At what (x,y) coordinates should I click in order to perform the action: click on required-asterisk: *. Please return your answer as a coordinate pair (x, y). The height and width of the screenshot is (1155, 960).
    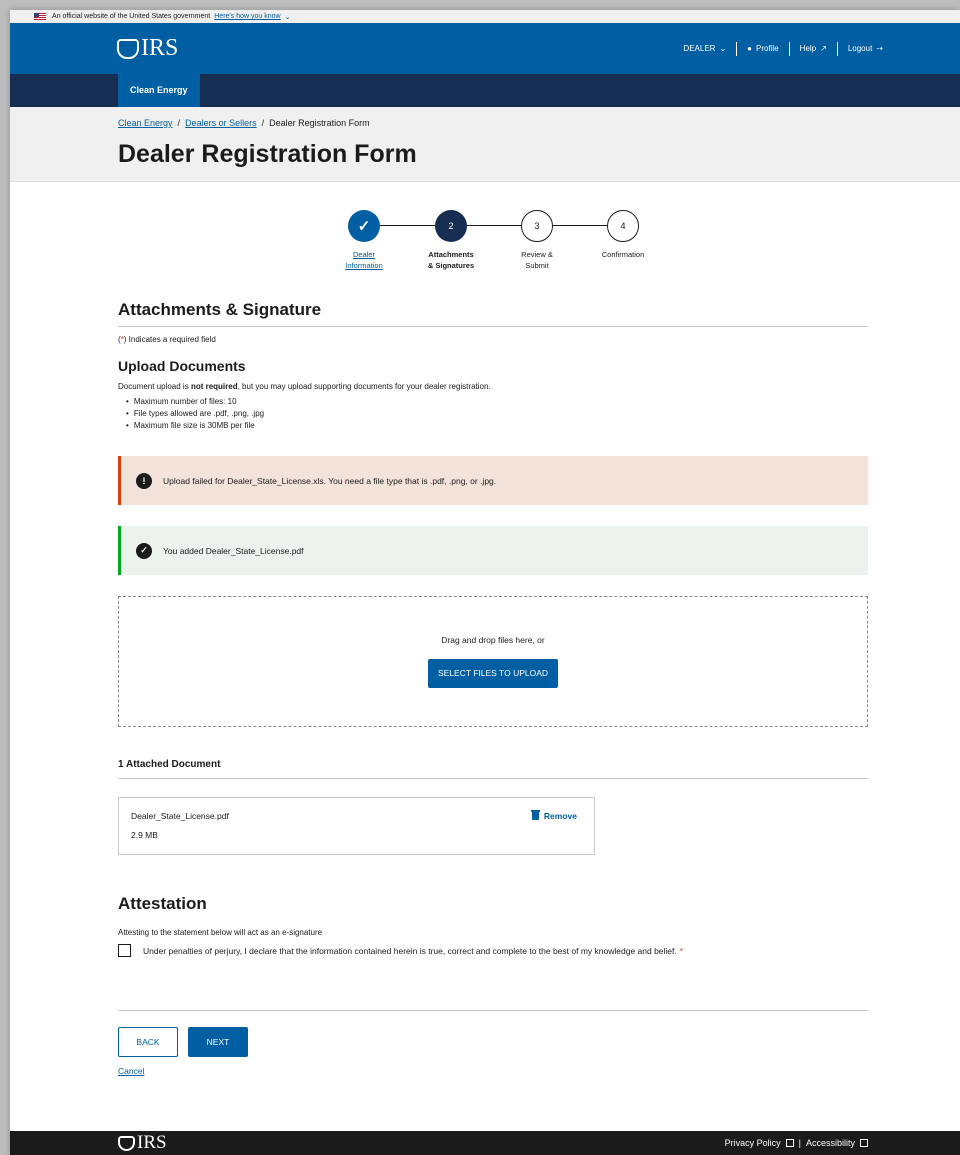
    Looking at the image, I should click on (681, 950).